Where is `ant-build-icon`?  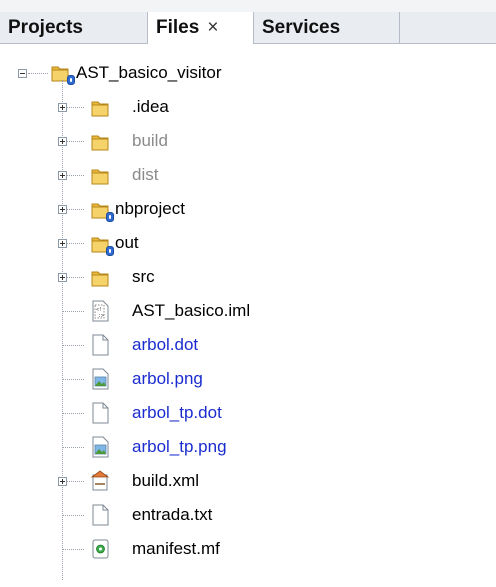
ant-build-icon is located at coordinates (100, 480).